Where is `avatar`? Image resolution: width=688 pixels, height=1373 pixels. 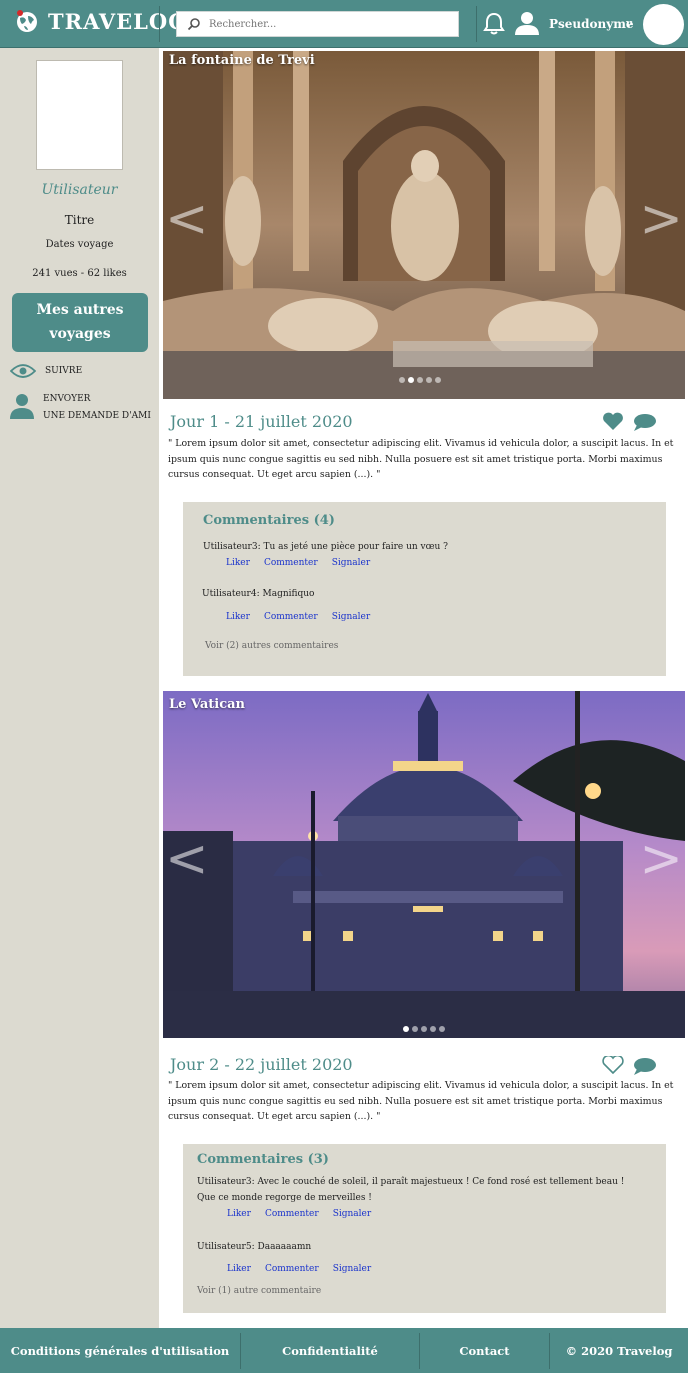
avatar is located at coordinates (663, 24).